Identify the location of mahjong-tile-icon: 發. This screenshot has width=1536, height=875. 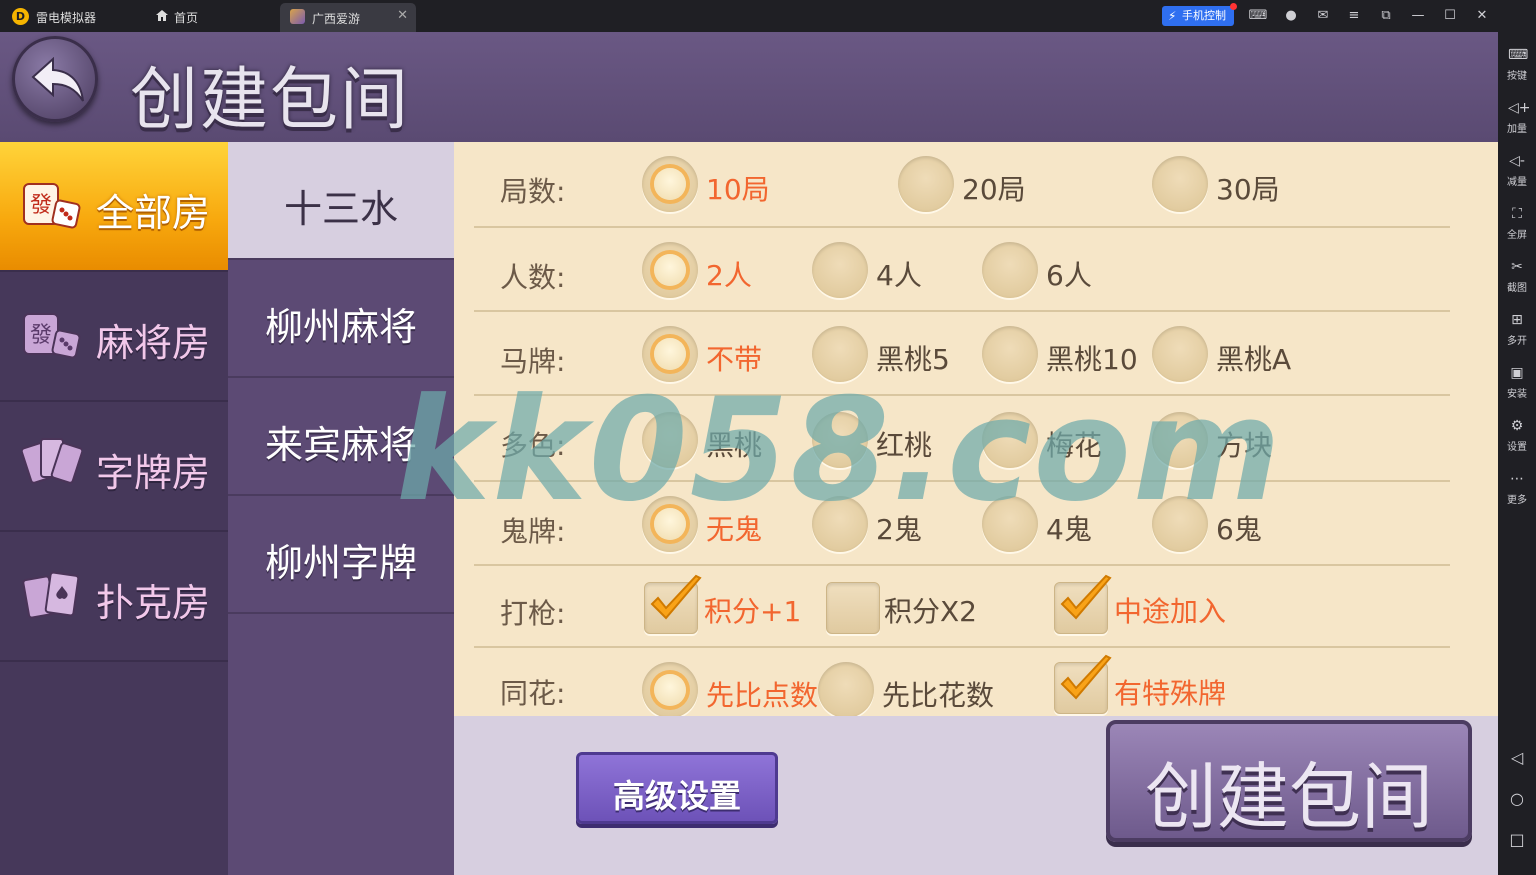
(52, 336).